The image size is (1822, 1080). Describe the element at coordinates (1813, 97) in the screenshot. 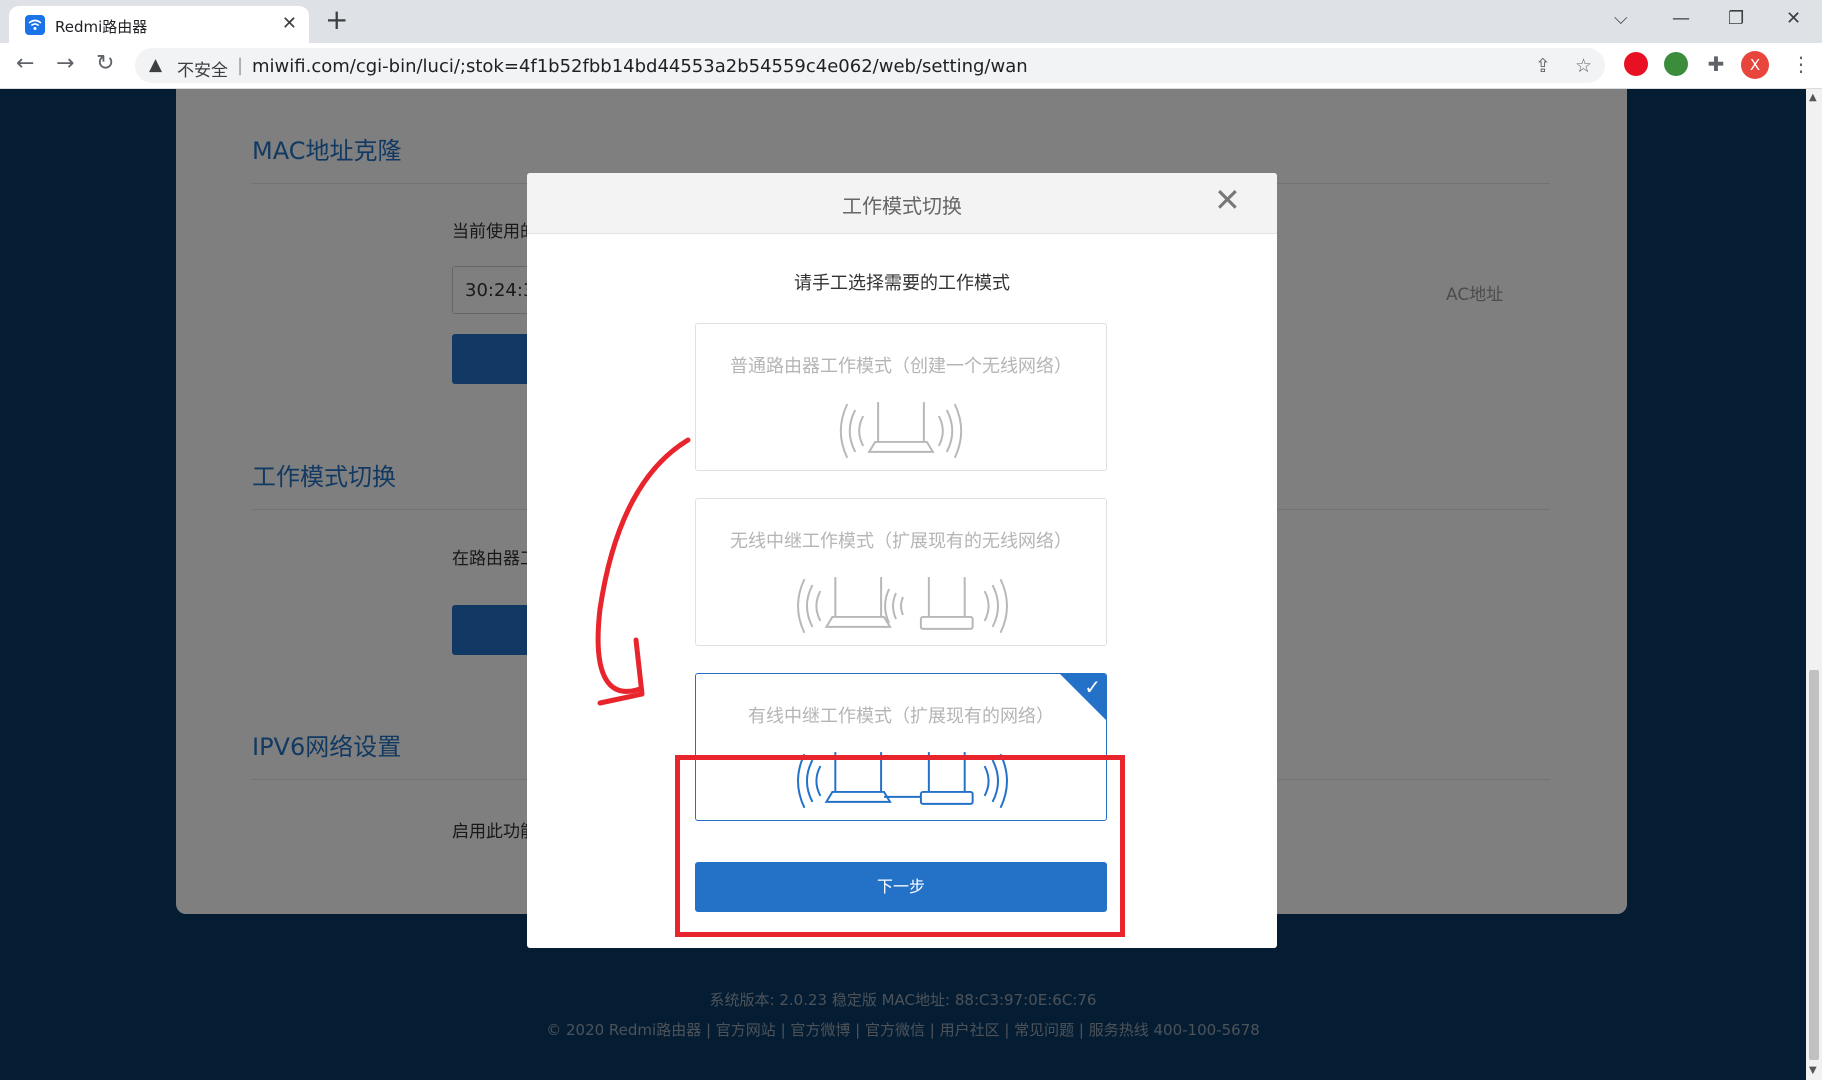

I see `scroll-up-icon: ▲` at that location.